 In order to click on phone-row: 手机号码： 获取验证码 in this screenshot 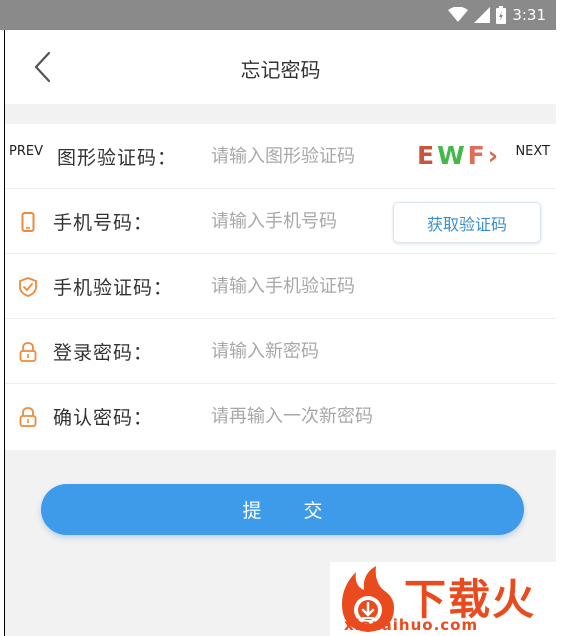, I will do `click(280, 221)`.